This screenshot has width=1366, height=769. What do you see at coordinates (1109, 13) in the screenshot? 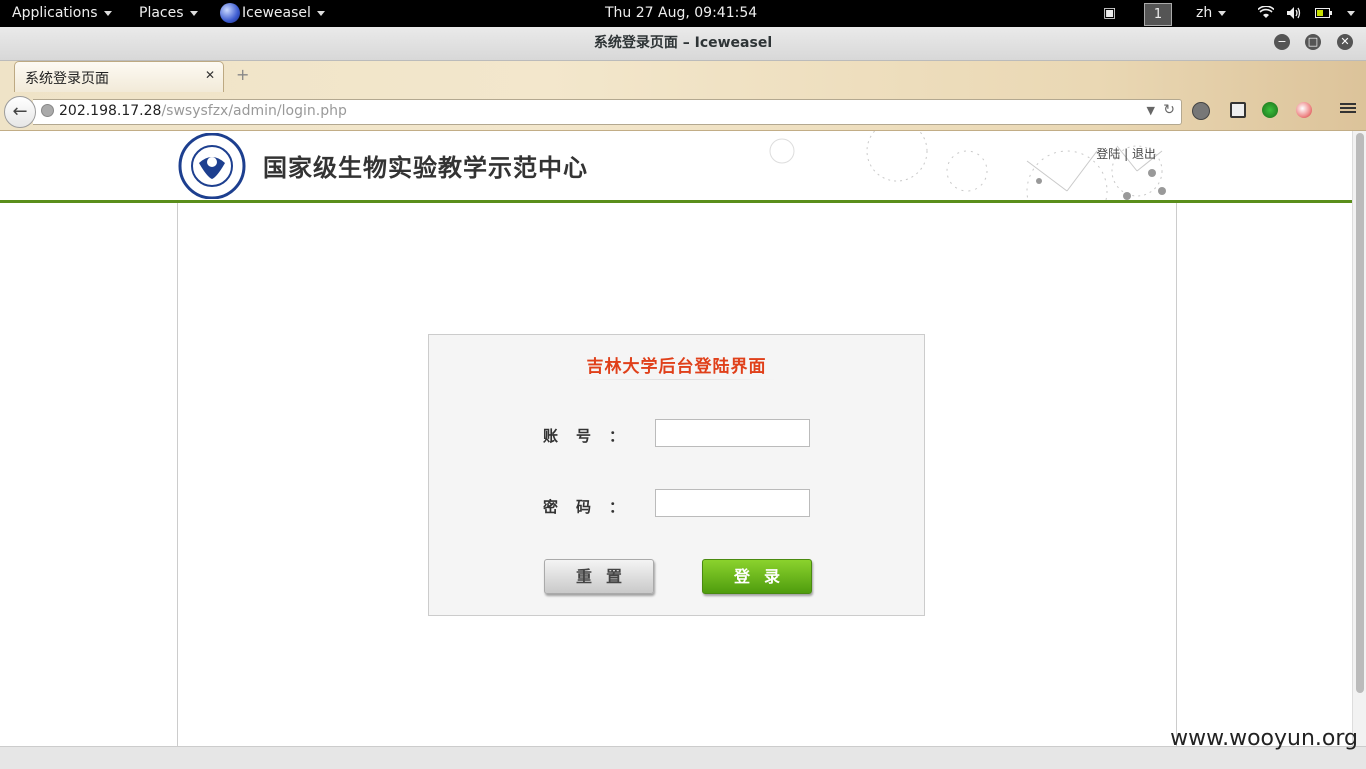
I see `camera-icon: ▣` at bounding box center [1109, 13].